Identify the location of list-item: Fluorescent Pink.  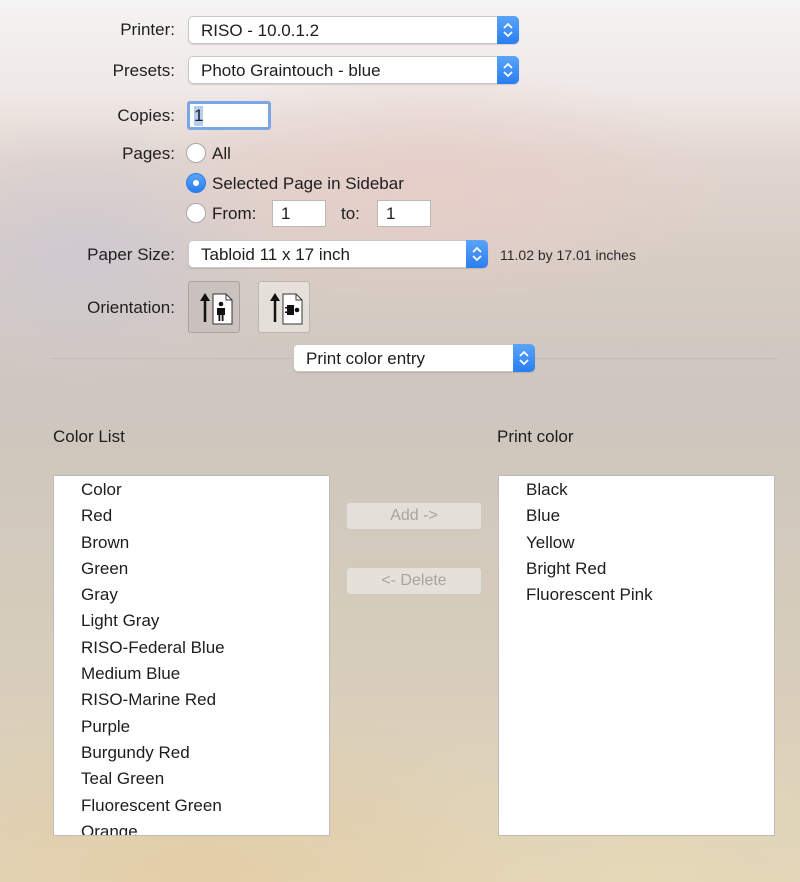
(636, 595).